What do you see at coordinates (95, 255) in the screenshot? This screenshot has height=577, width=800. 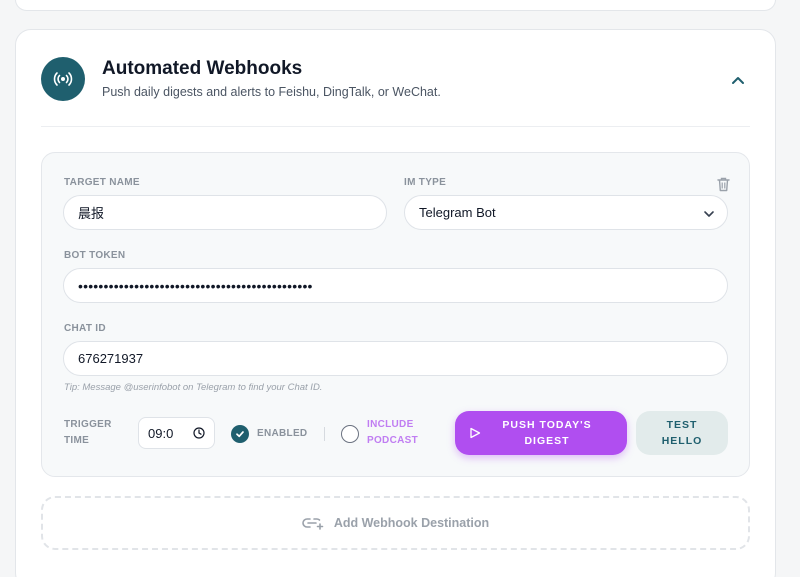 I see `bot-token-label: BOT TOKEN` at bounding box center [95, 255].